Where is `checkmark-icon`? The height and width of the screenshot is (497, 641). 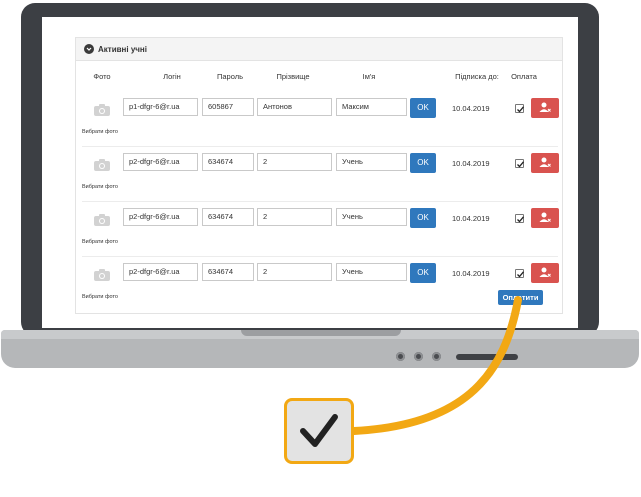 checkmark-icon is located at coordinates (319, 430).